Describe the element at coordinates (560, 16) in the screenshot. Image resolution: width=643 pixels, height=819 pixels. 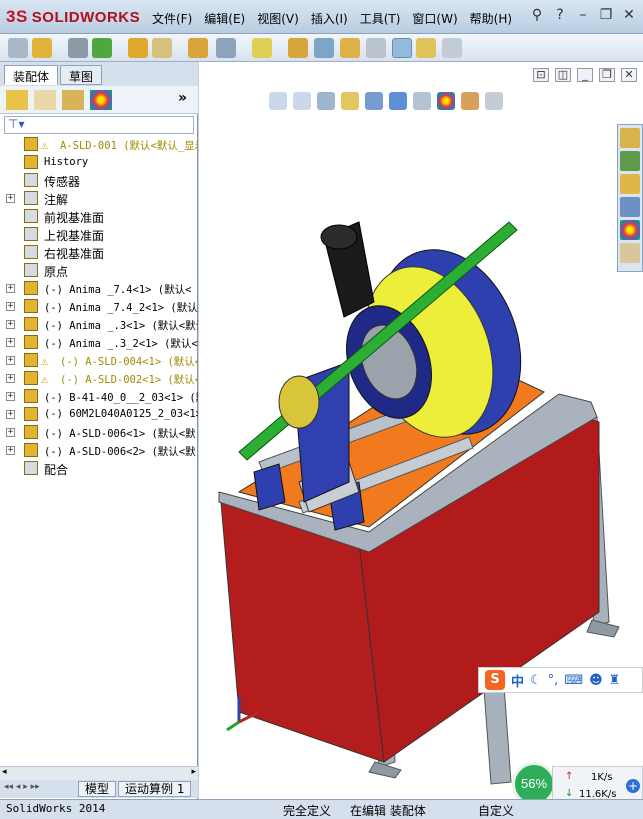
I see `help-icon: ?` at that location.